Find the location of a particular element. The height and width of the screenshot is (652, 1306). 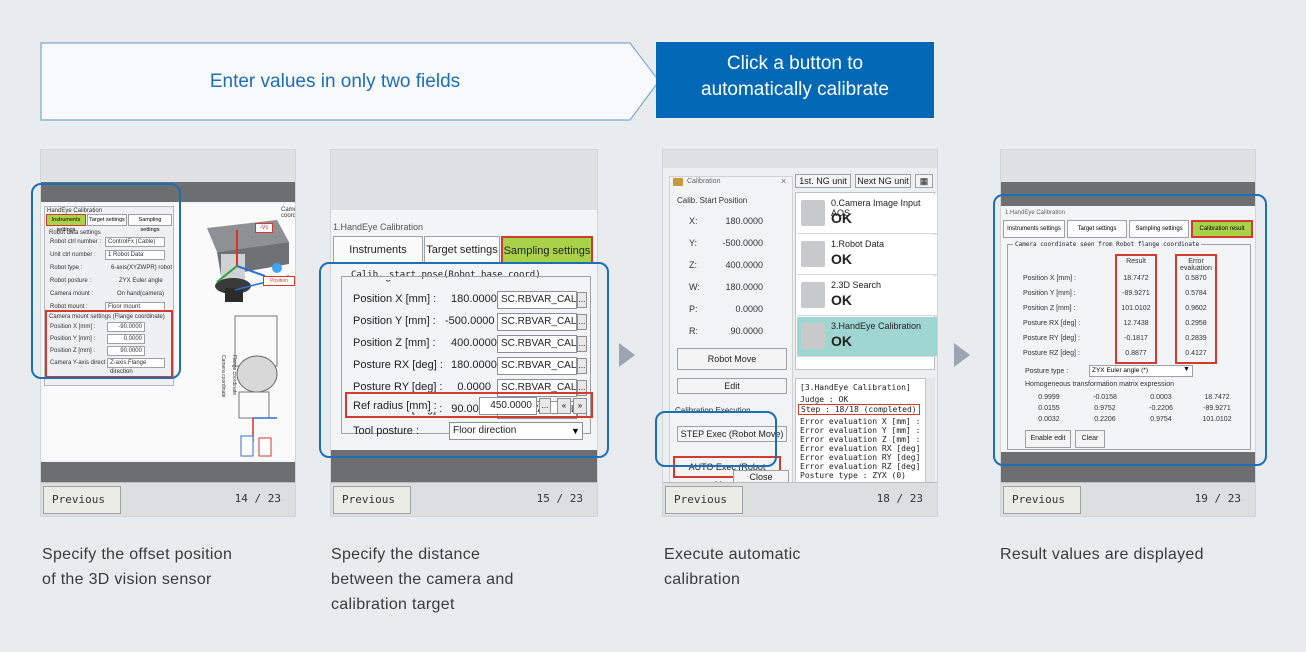

p2-blue-highlight is located at coordinates (464, 360).